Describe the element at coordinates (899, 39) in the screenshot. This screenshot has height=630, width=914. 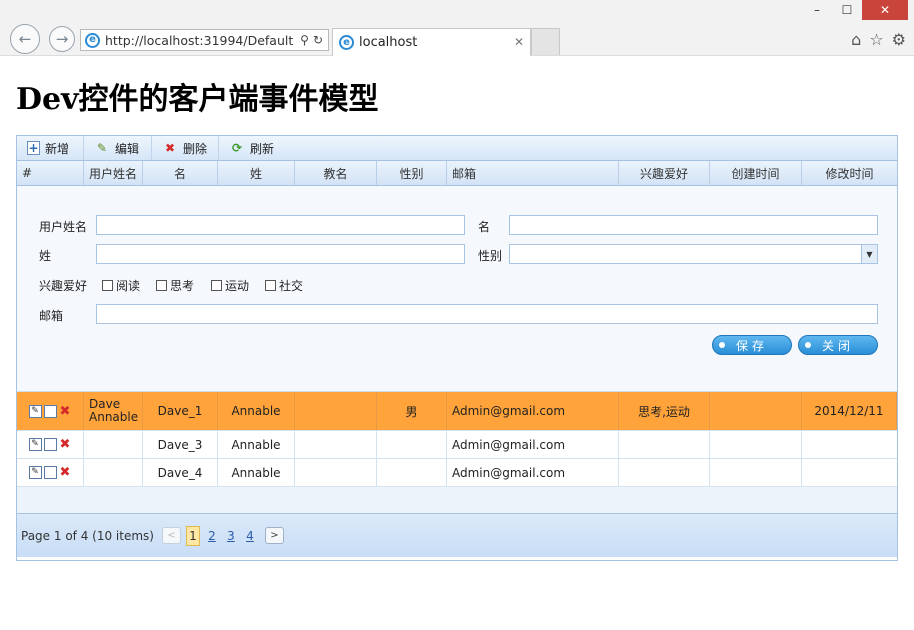
I see `settings-icon: ⚙` at that location.